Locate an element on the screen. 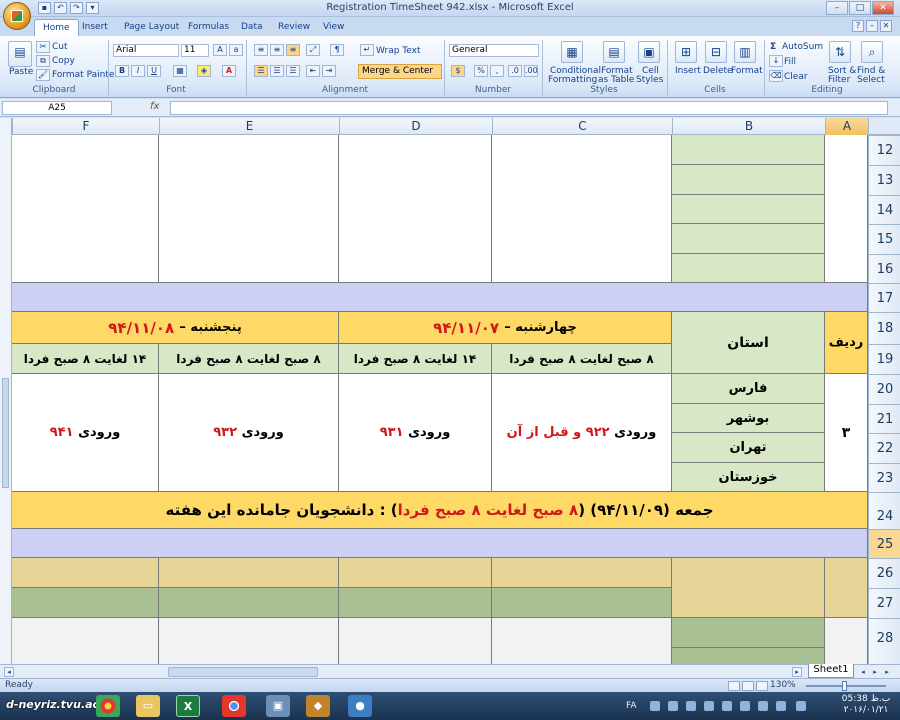 This screenshot has height=720, width=900. cell-b28 is located at coordinates (748, 633).